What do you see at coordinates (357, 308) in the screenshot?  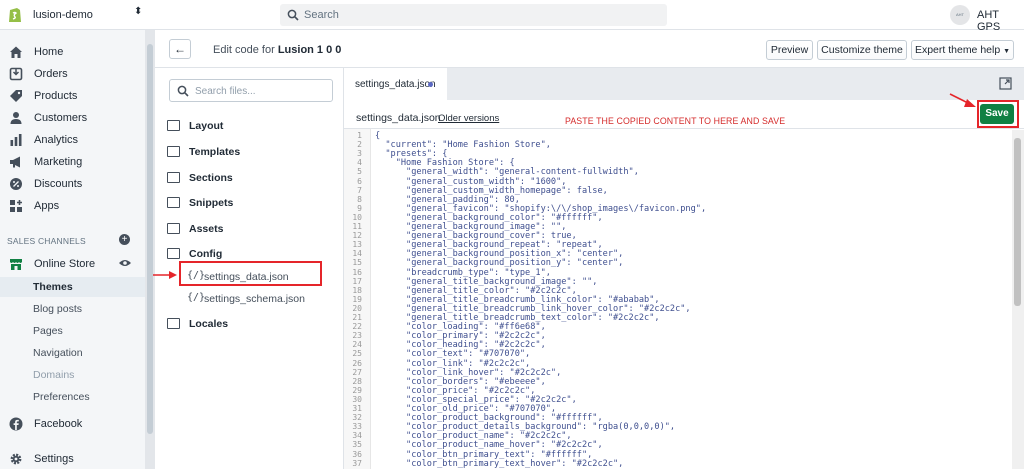 I see `line-number: 20` at bounding box center [357, 308].